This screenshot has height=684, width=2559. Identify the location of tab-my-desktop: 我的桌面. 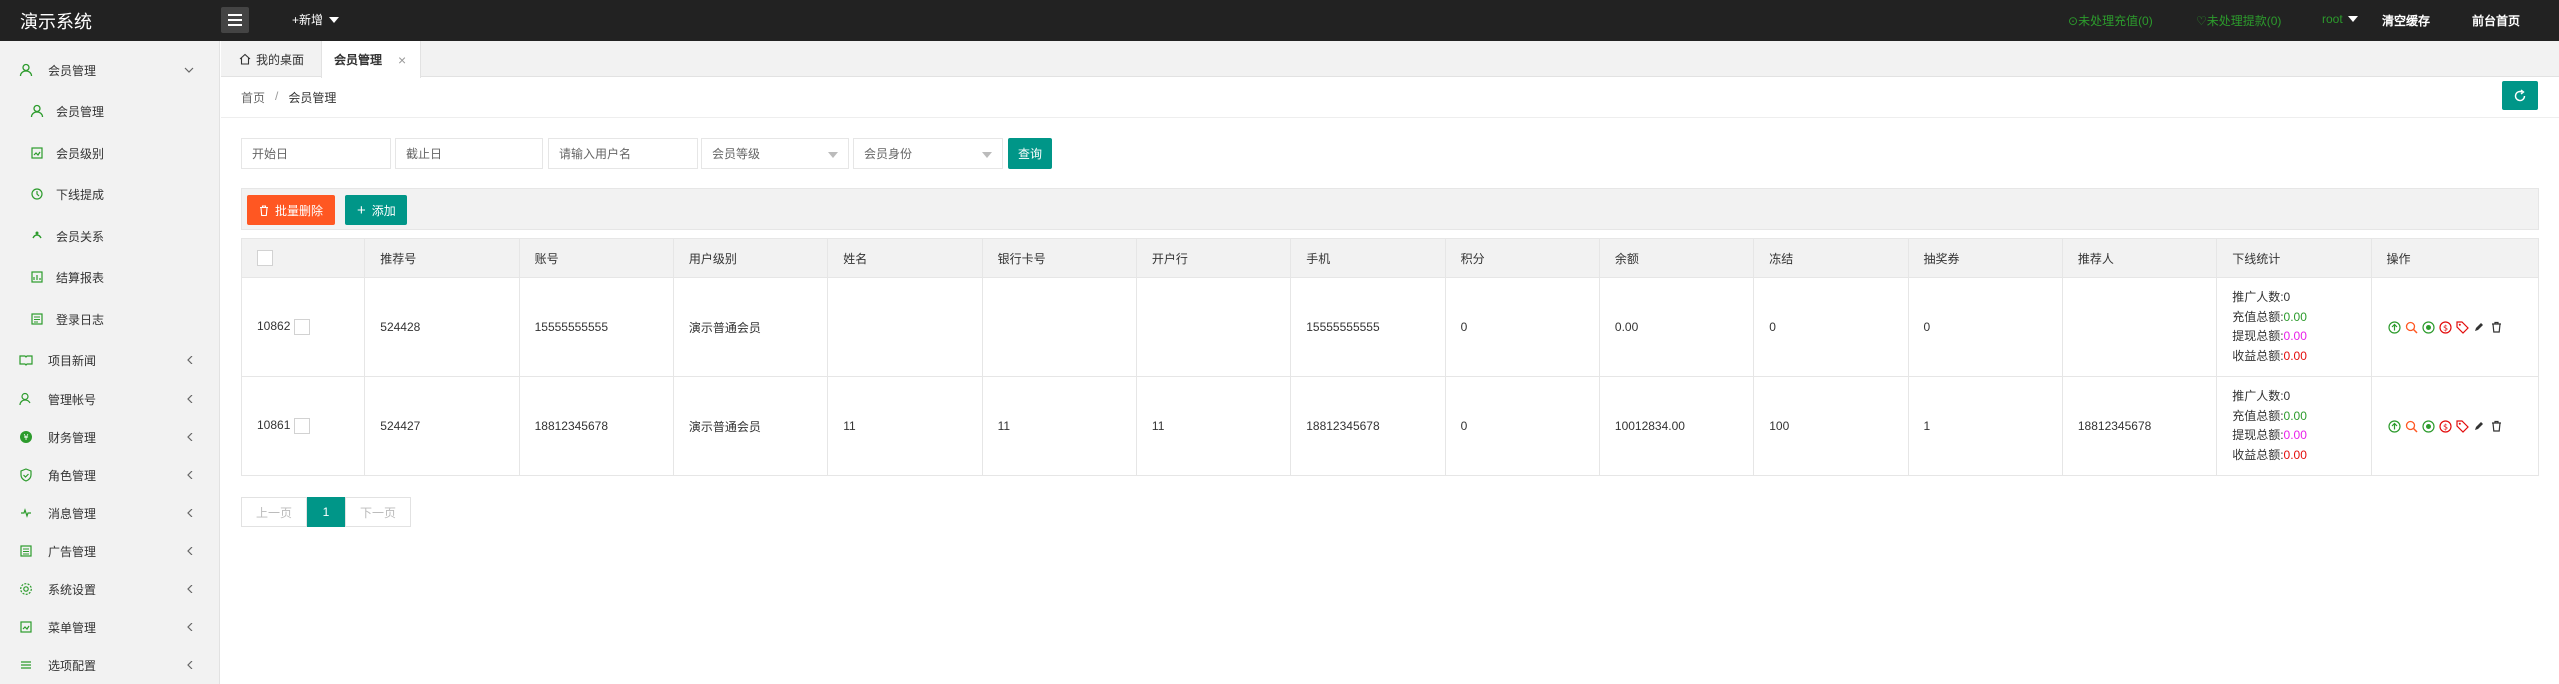
(273, 59).